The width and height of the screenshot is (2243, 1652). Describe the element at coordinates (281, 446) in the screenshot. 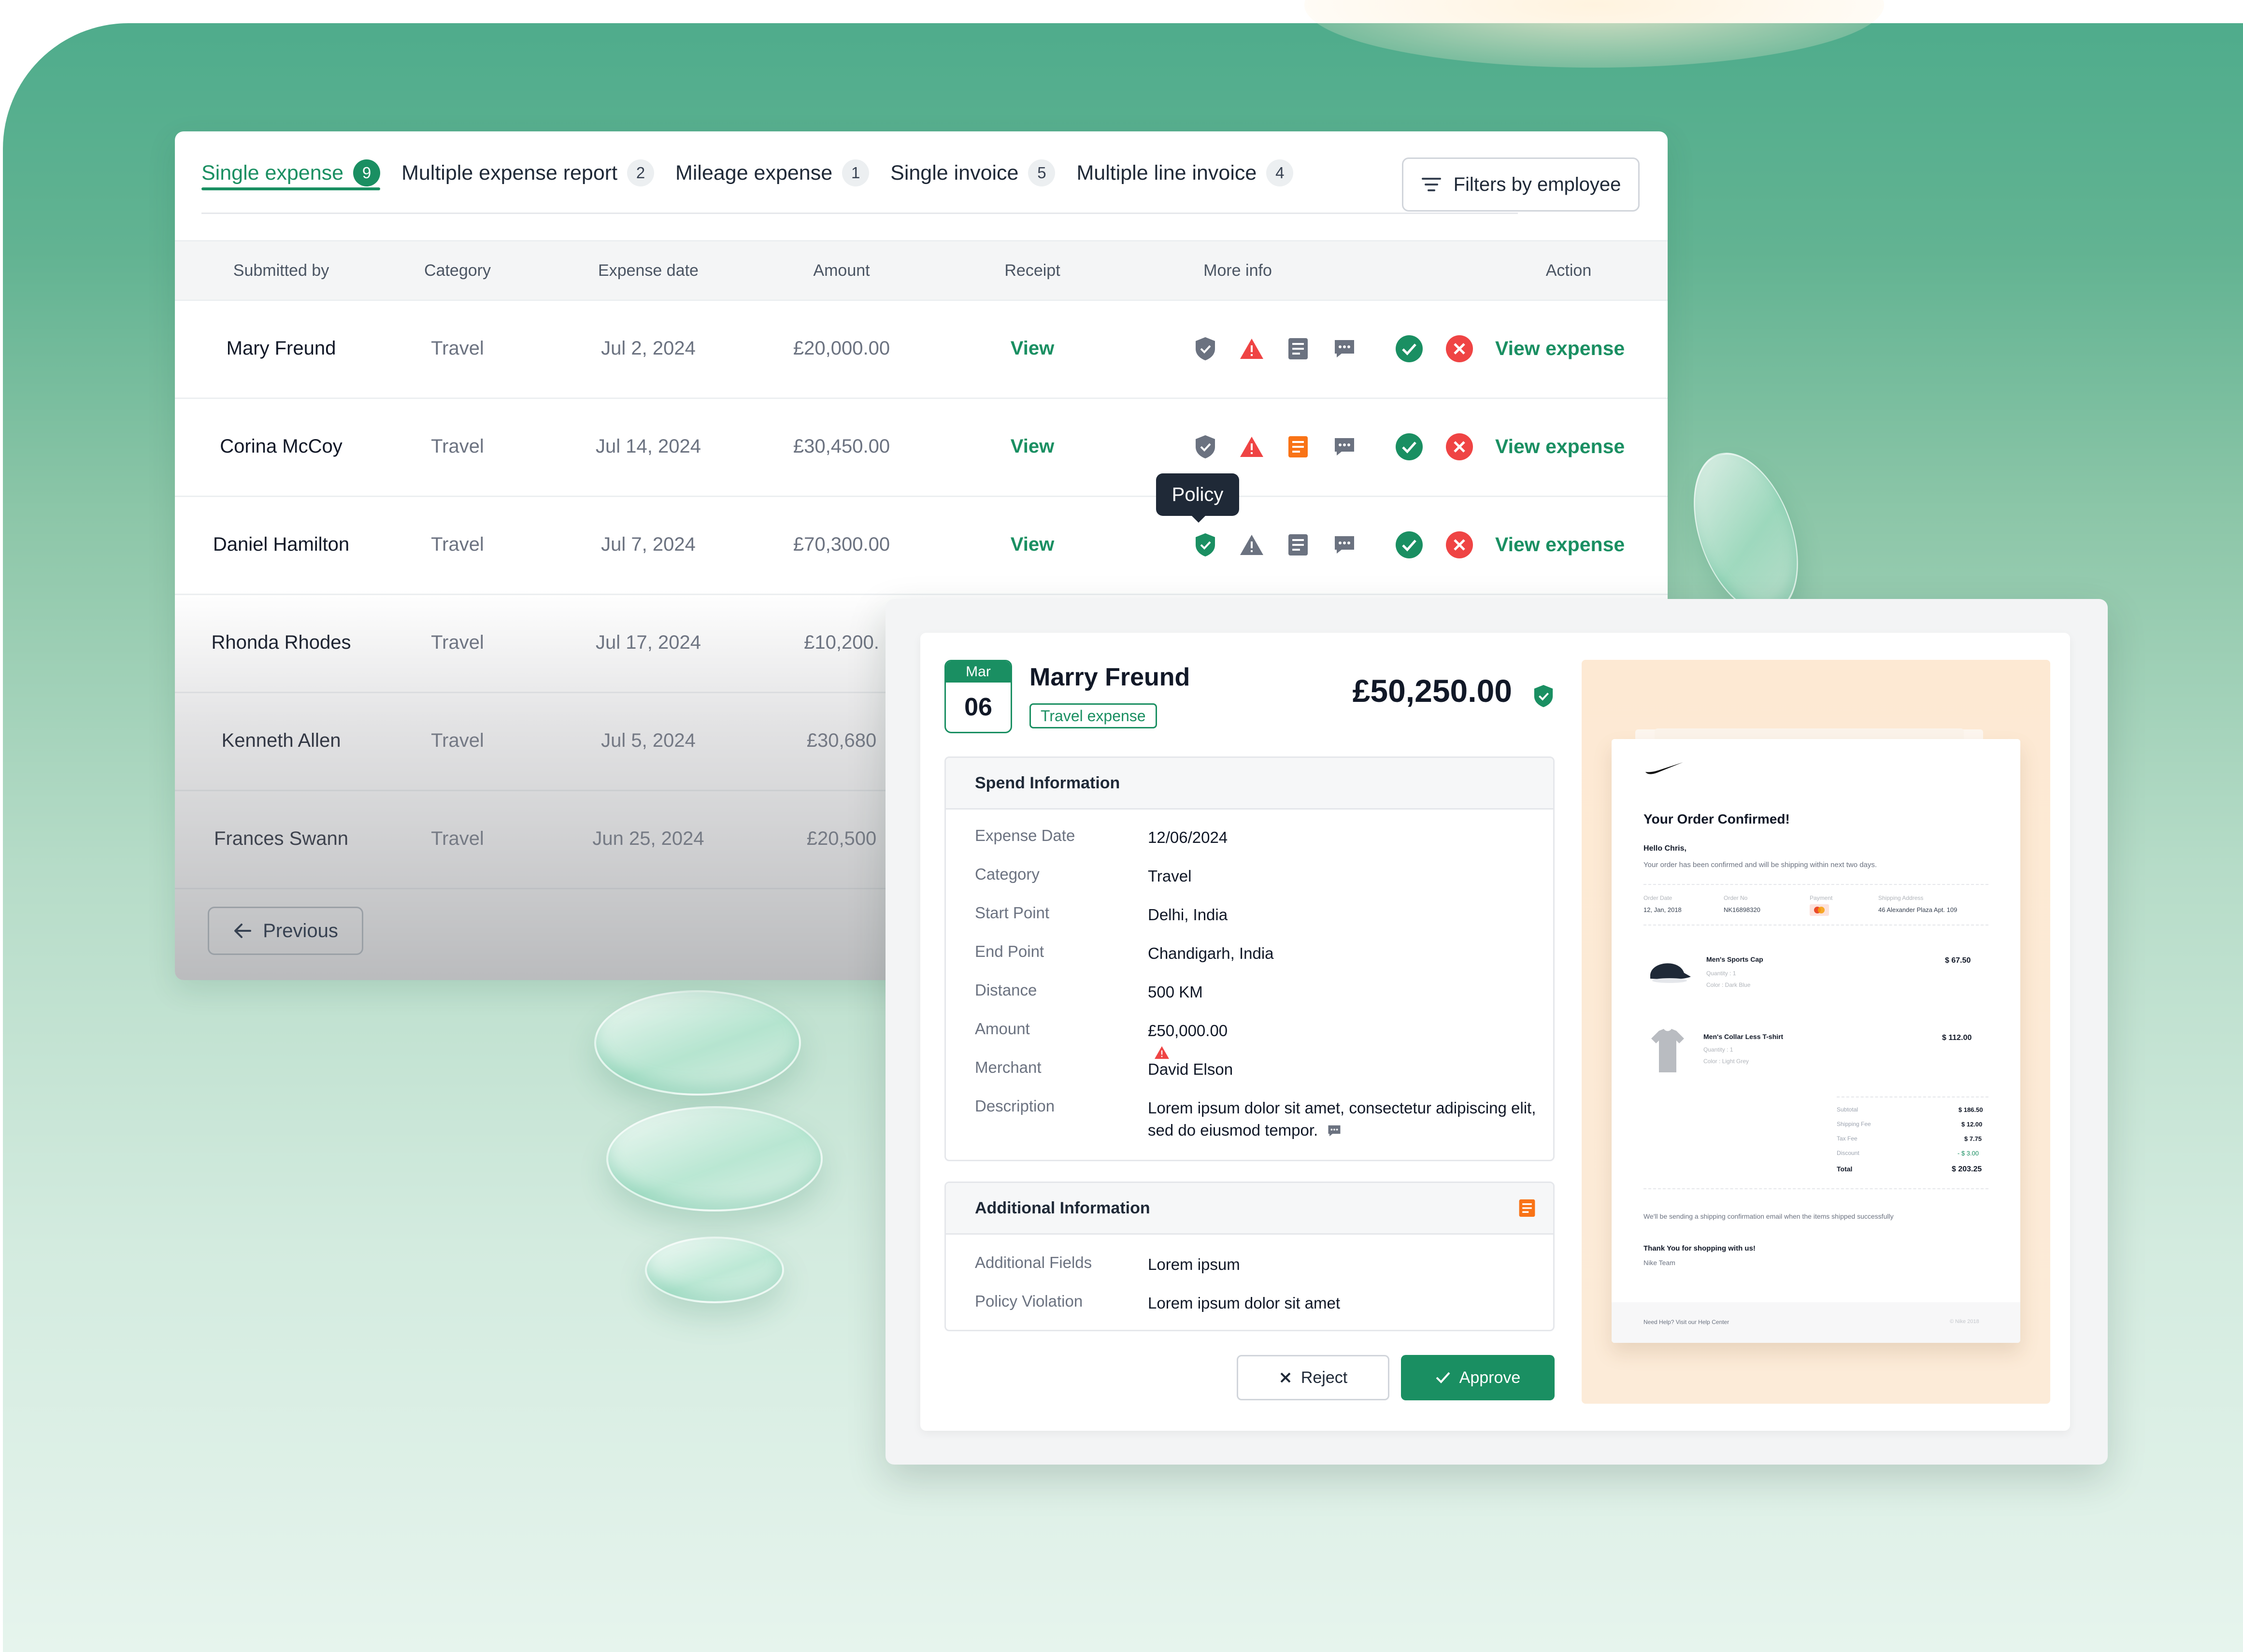

I see `submitter-name: Corina McCoy` at that location.